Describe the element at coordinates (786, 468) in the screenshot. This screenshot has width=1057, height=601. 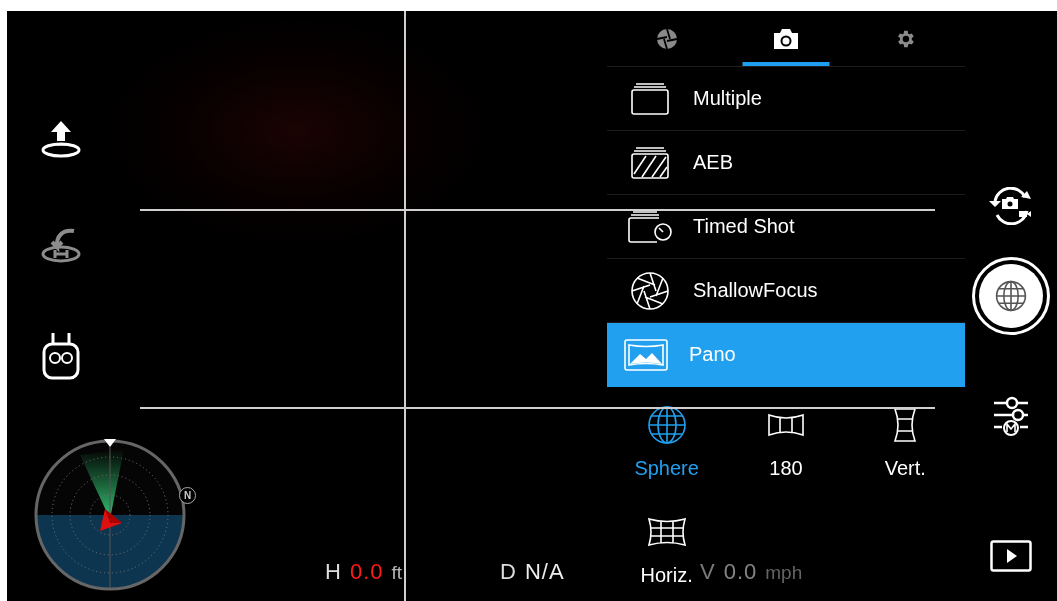
I see `option-label: 180` at that location.